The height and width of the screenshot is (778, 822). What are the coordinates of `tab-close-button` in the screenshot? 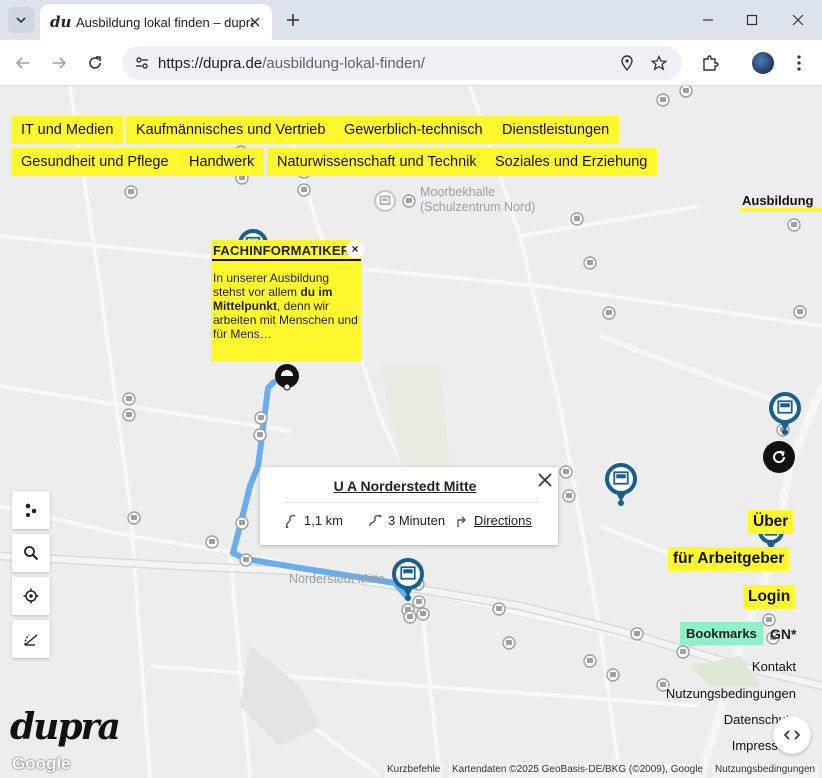 It's located at (255, 22).